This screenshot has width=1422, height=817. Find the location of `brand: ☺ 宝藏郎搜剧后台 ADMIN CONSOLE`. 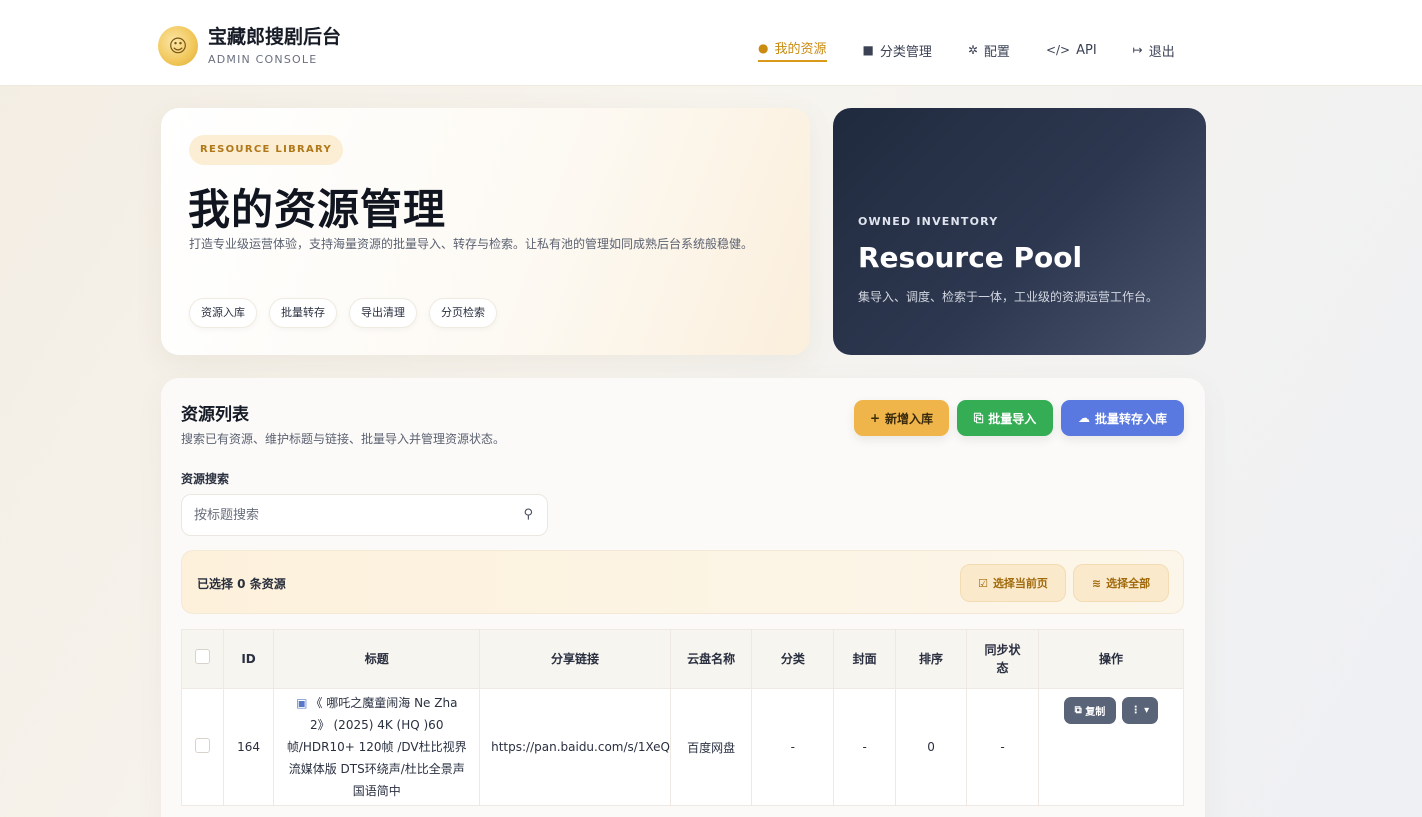

brand: ☺ 宝藏郎搜剧后台 ADMIN CONSOLE is located at coordinates (249, 46).